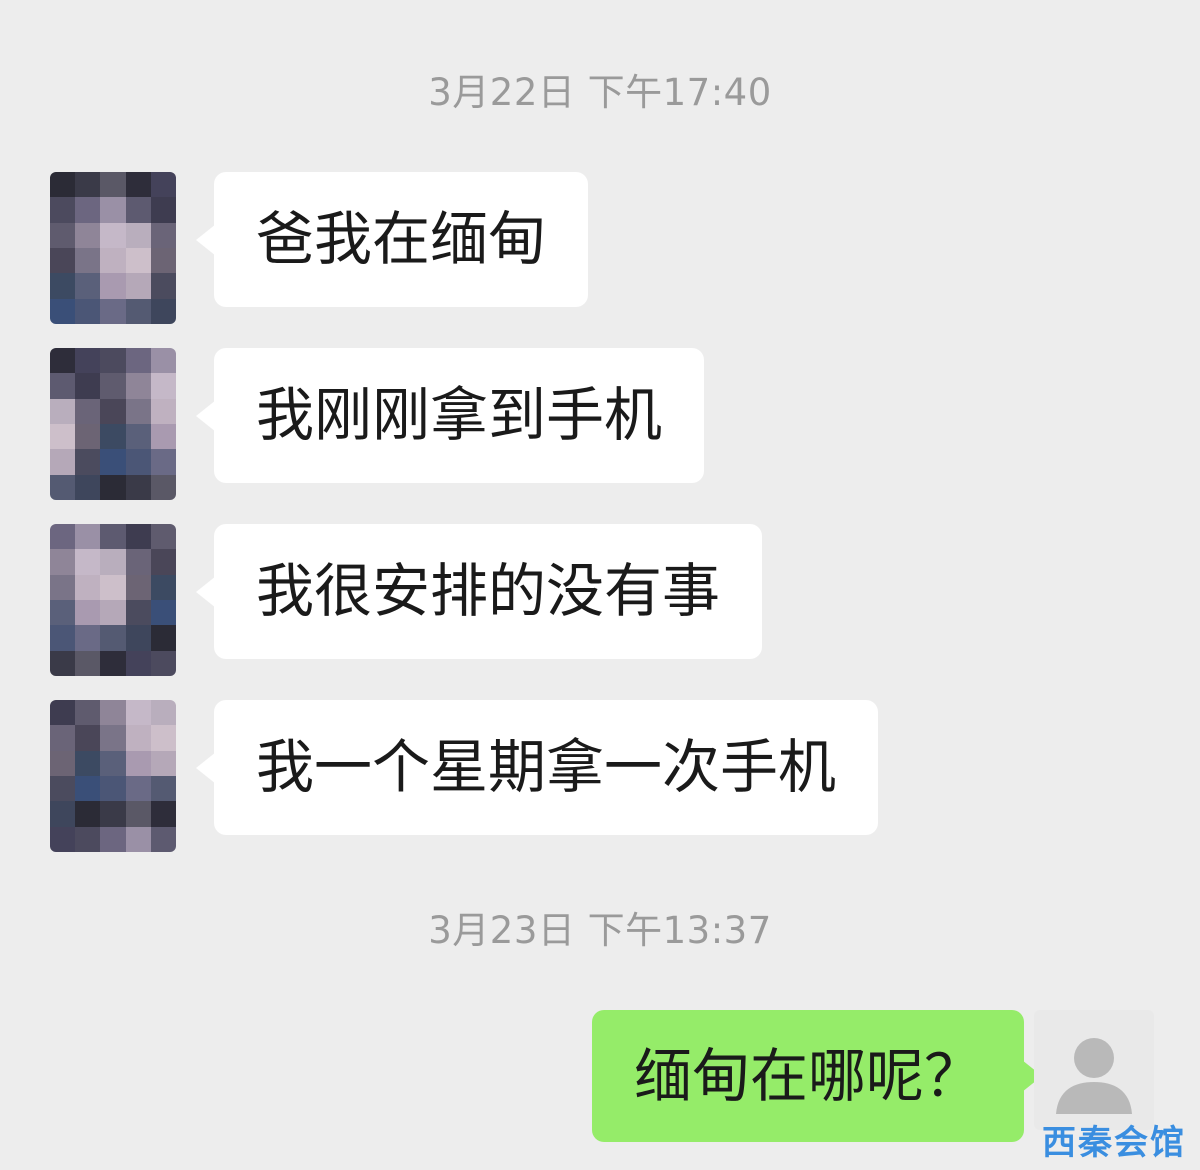 This screenshot has width=1200, height=1170. Describe the element at coordinates (1094, 1076) in the screenshot. I see `user-silhouette-icon` at that location.